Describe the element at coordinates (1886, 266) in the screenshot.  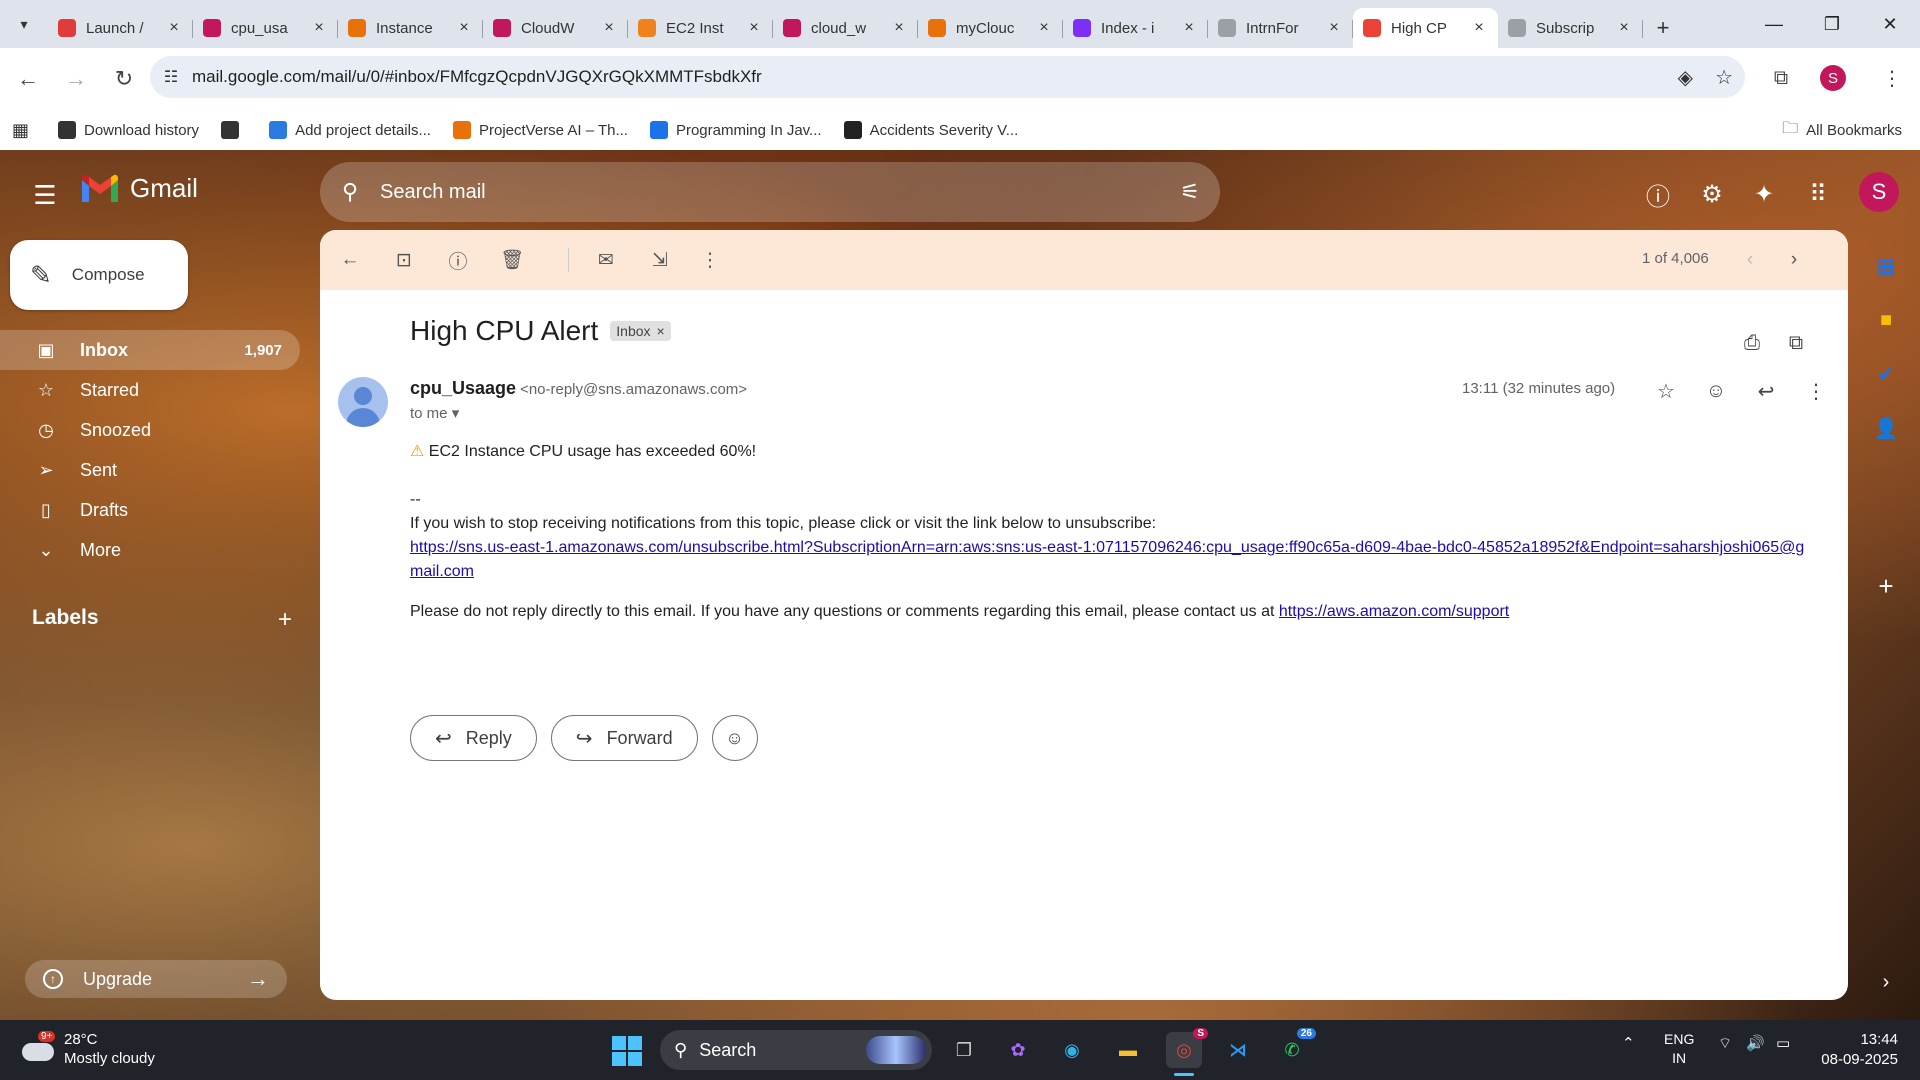
I see `calendar-icon: ▦` at that location.